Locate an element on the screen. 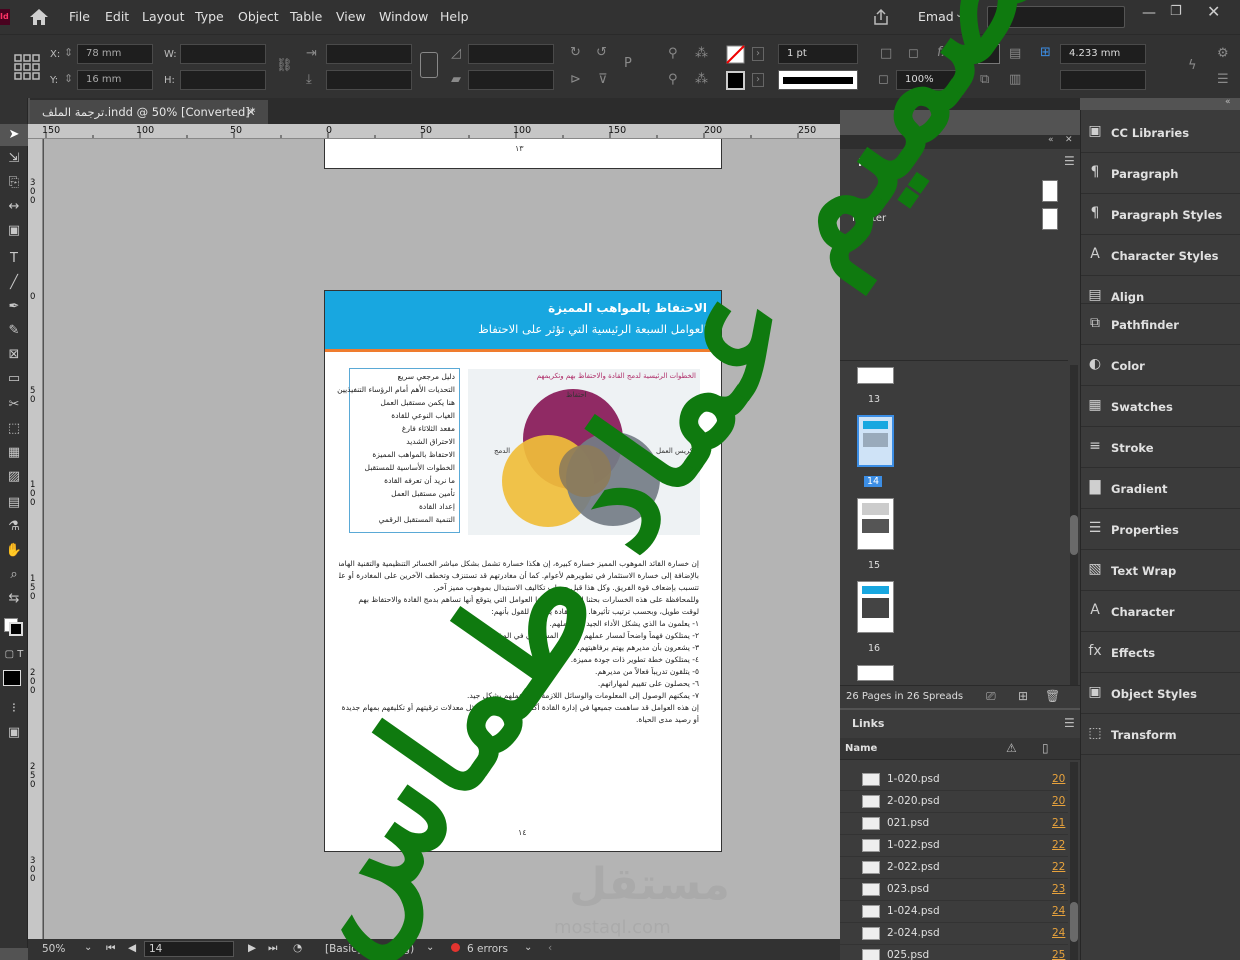 The height and width of the screenshot is (960, 1240). rotate-cw-icon: ↻ is located at coordinates (575, 52).